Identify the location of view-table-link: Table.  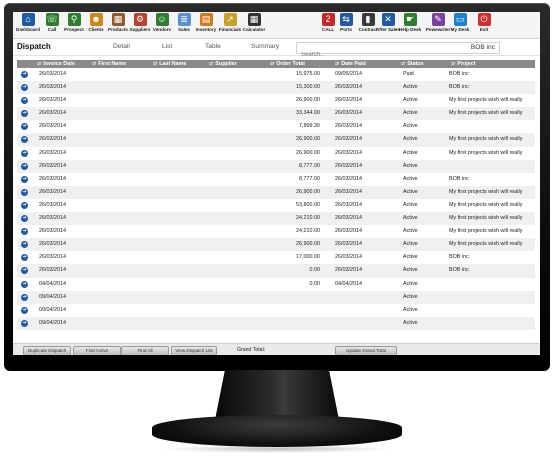
(213, 46).